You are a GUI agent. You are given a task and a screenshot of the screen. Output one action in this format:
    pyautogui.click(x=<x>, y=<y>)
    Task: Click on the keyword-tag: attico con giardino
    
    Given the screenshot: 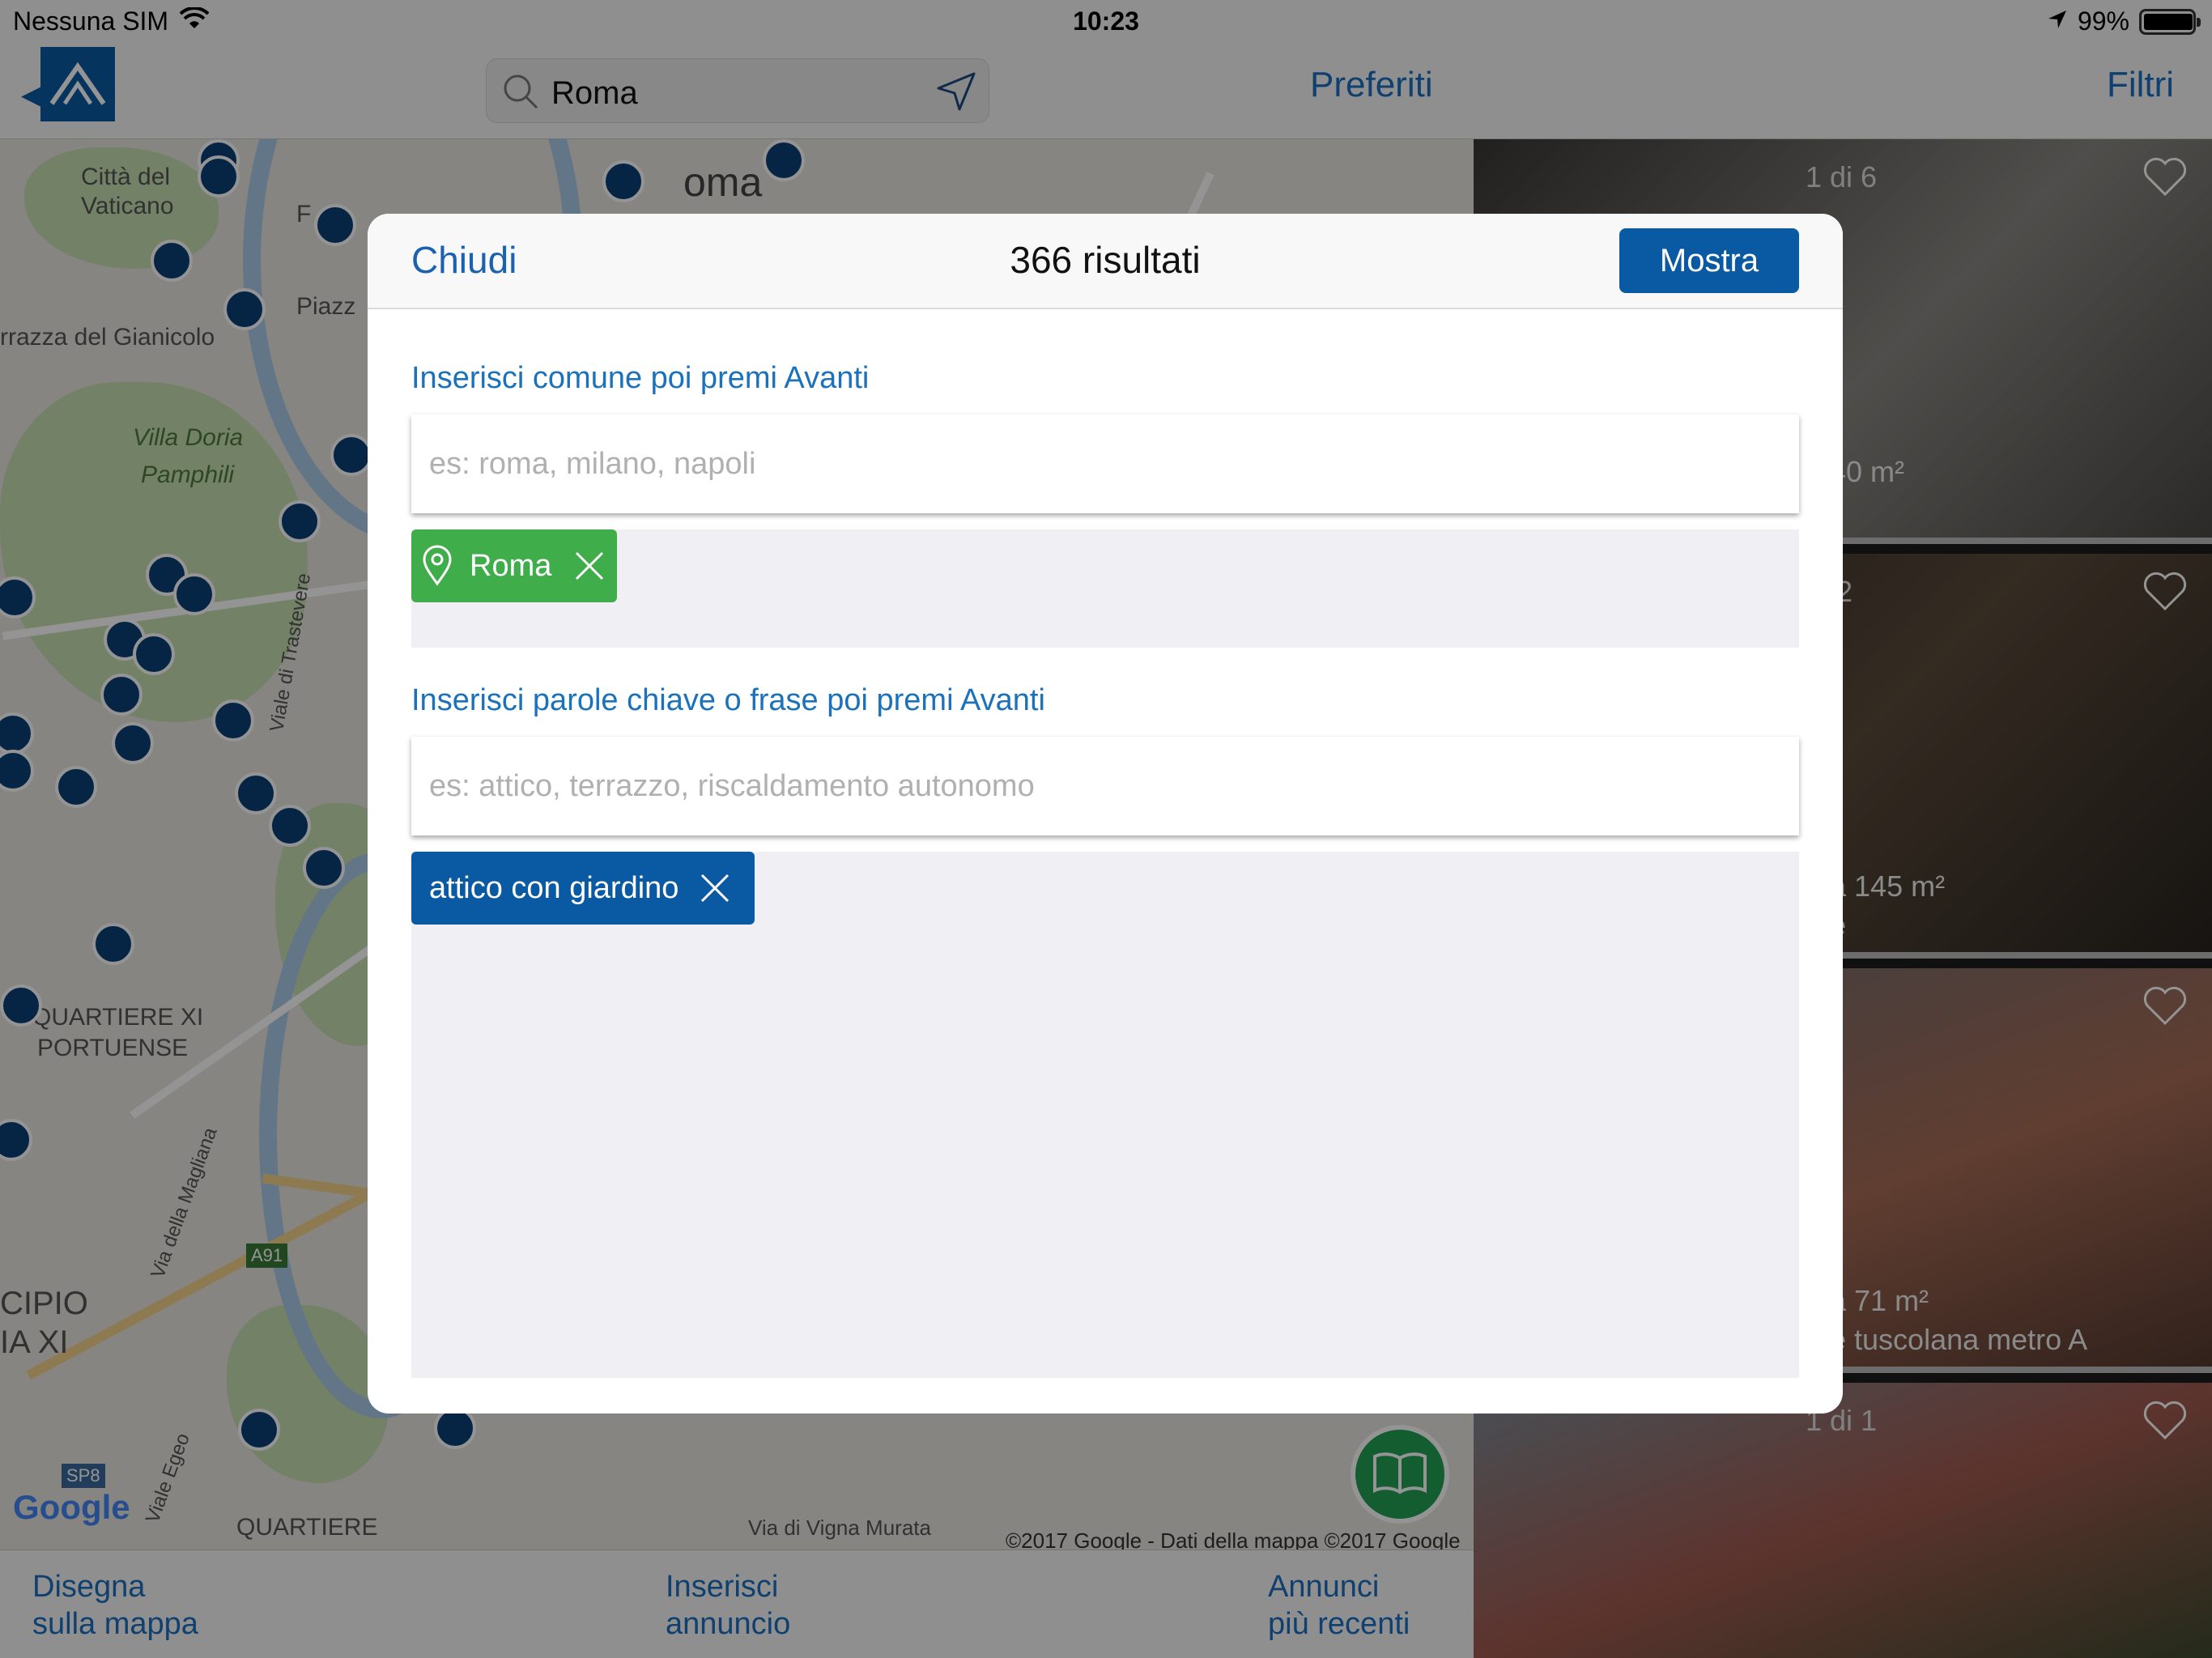 What is the action you would take?
    pyautogui.click(x=583, y=888)
    